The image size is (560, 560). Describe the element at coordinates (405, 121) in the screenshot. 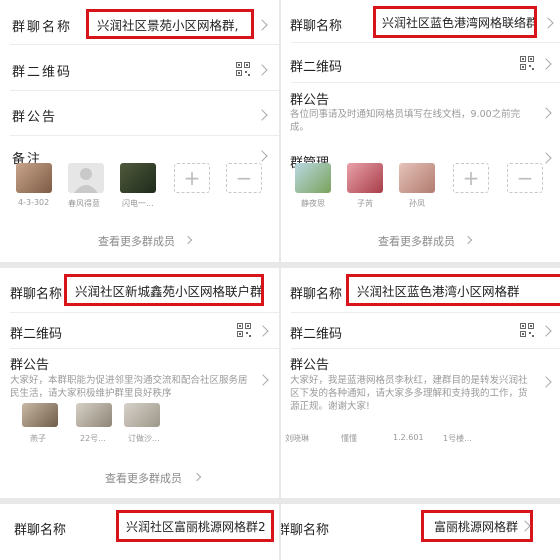

I see `notice-text: 各位同事请及时通知网格员填写在线文档，9.00之前完成。` at that location.